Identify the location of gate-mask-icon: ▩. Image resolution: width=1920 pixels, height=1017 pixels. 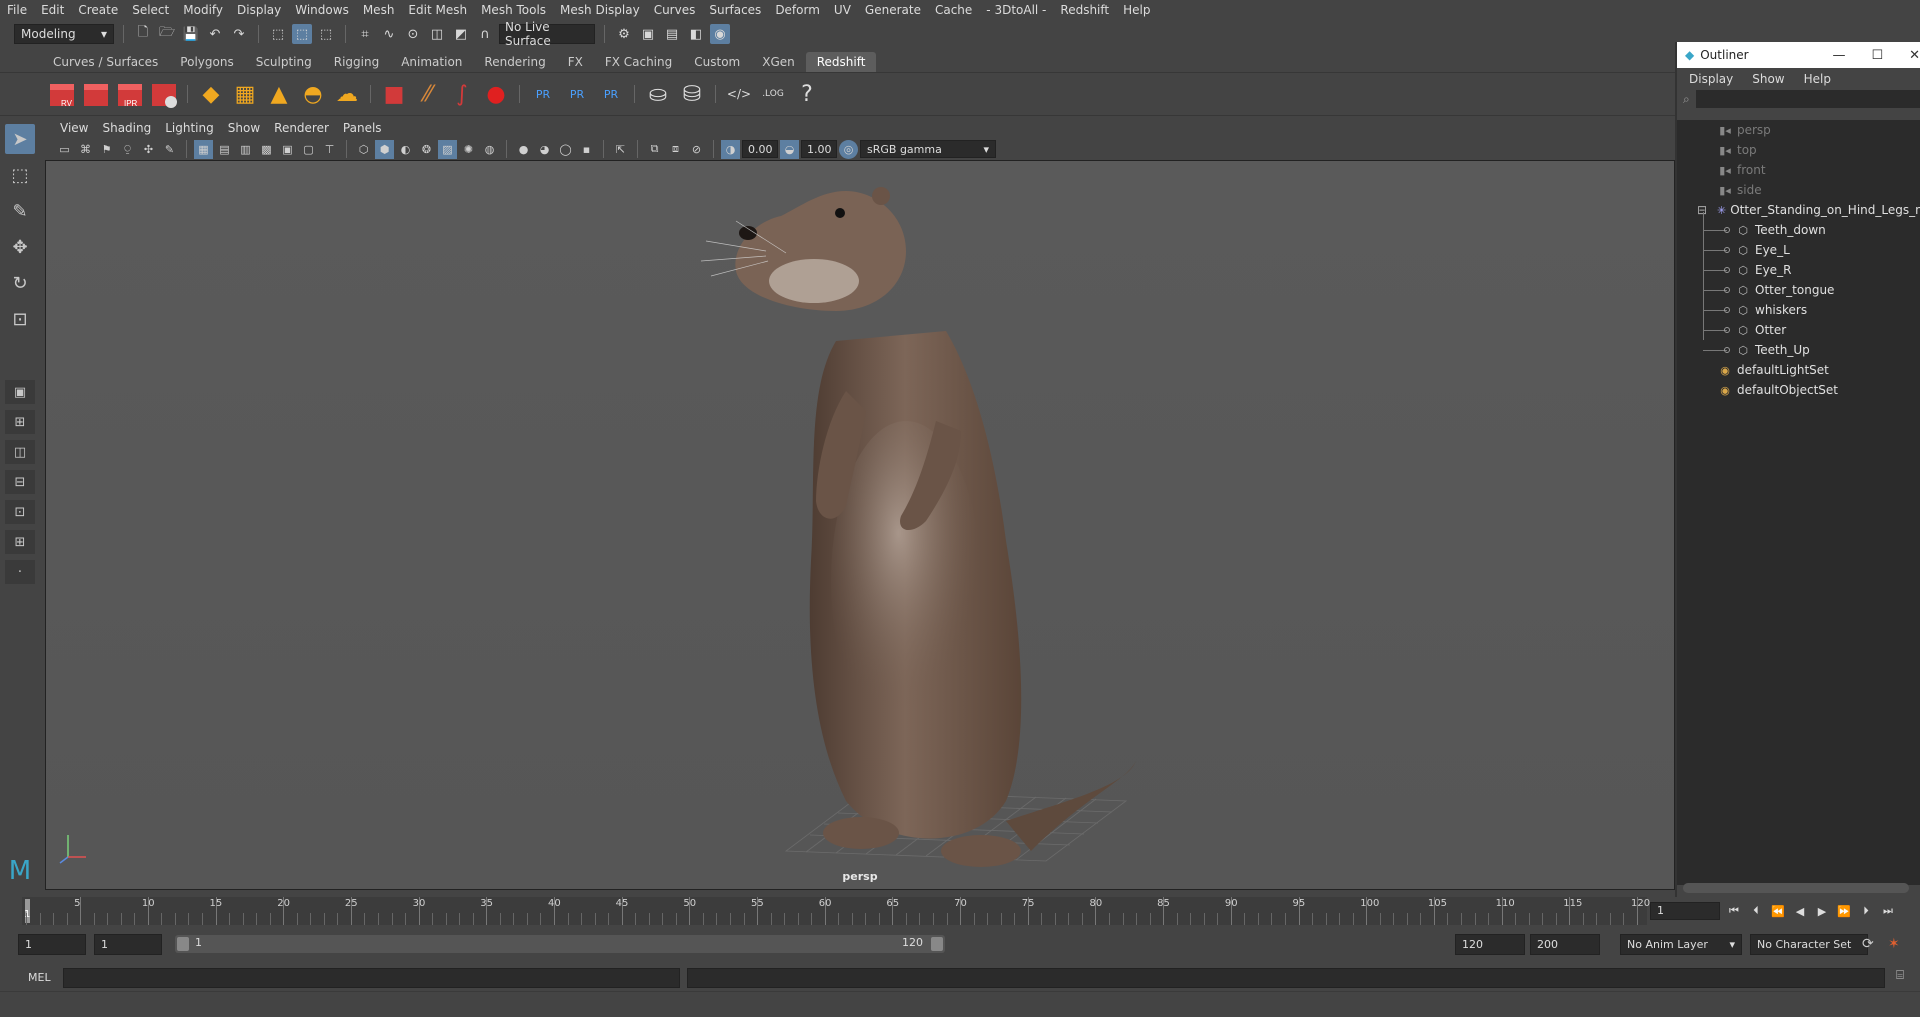
(266, 149).